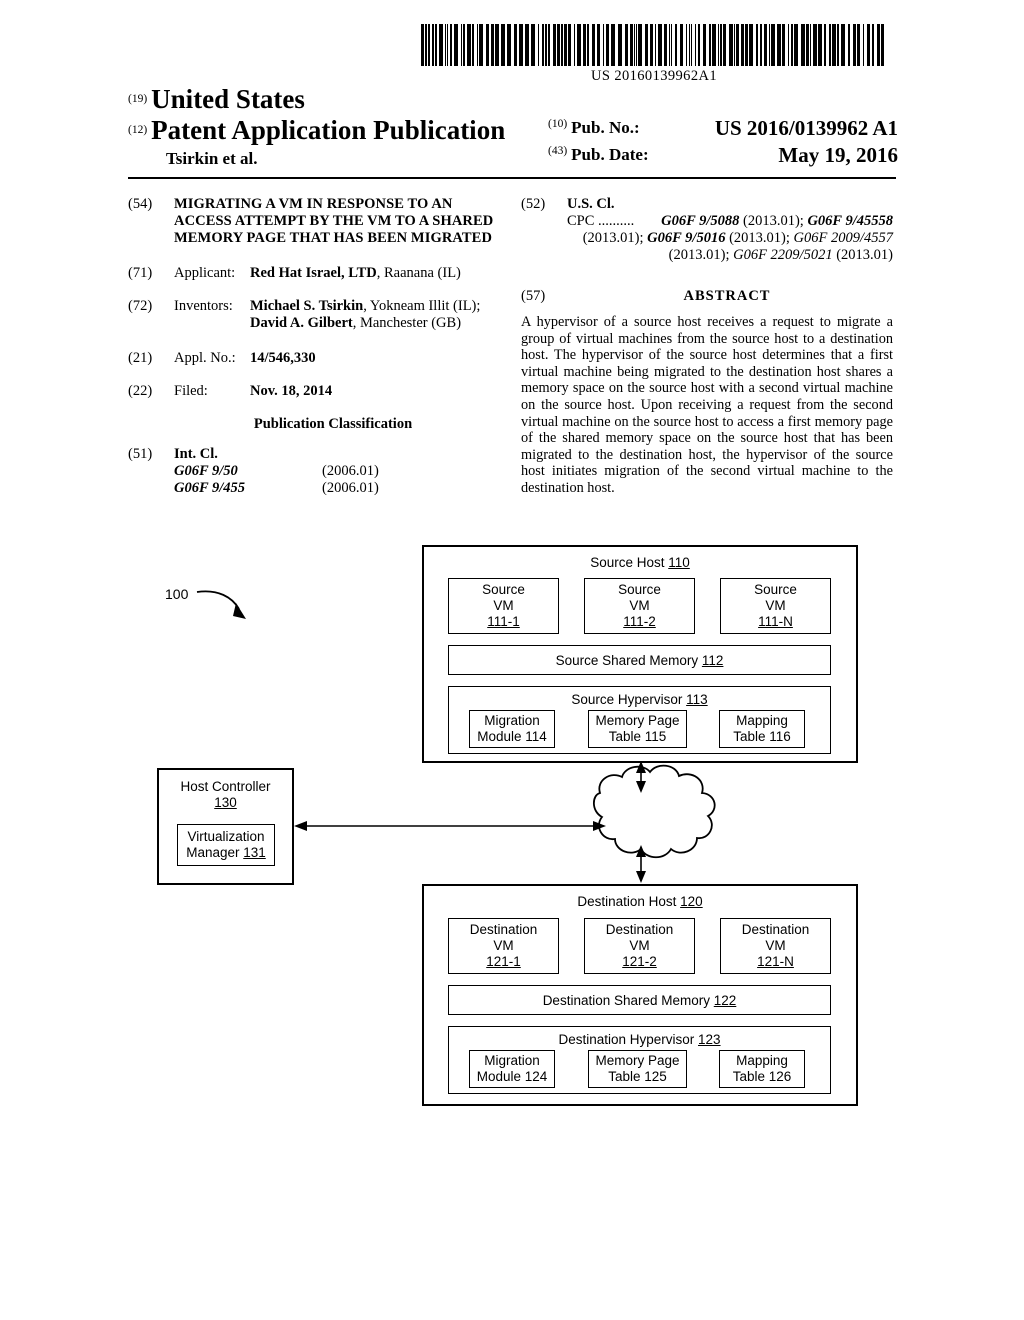 Image resolution: width=1024 pixels, height=1320 pixels. What do you see at coordinates (629, 562) in the screenshot?
I see `source-host-title-text: Source Host` at bounding box center [629, 562].